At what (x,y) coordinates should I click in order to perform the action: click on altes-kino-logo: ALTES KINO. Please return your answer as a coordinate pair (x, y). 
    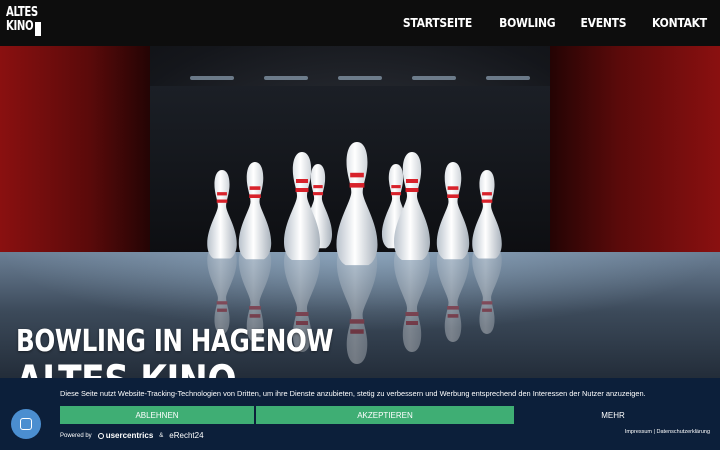
    Looking at the image, I should click on (24, 23).